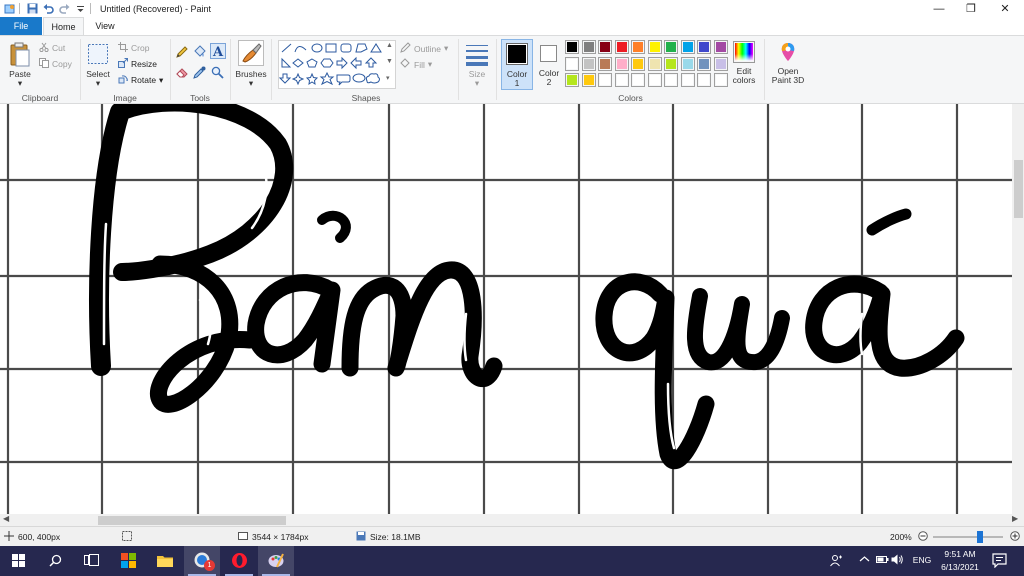 The height and width of the screenshot is (576, 1024). I want to click on tab-file: File, so click(21, 26).